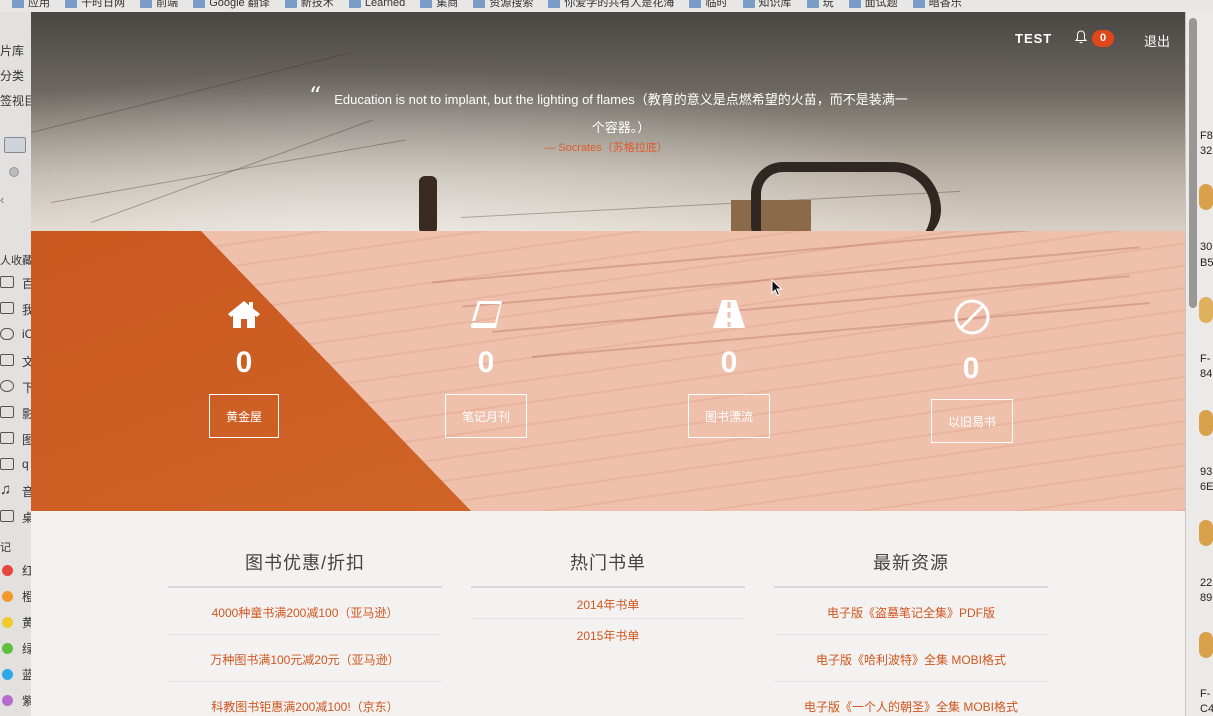  Describe the element at coordinates (7, 360) in the screenshot. I see `document-icon` at that location.